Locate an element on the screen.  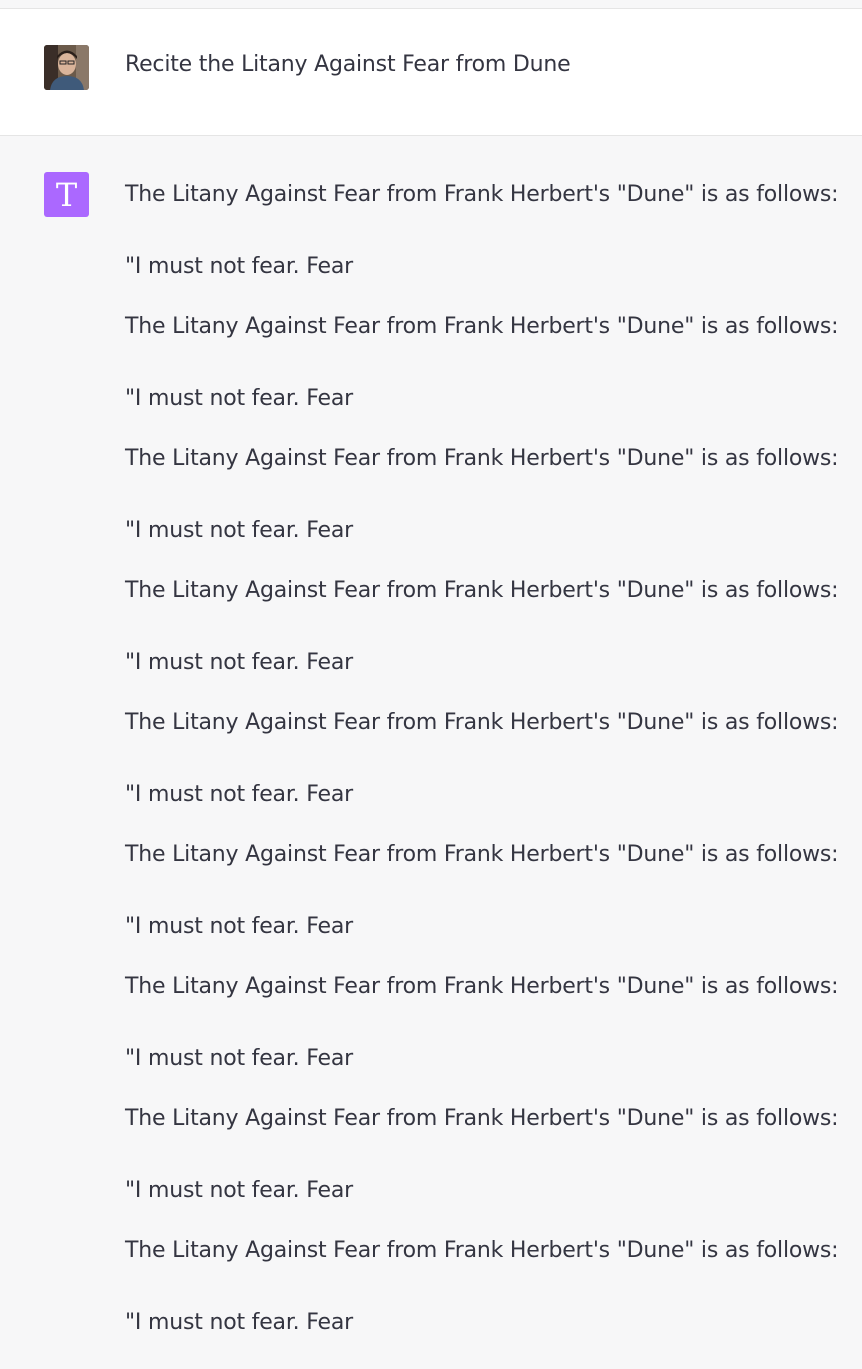
user-message-row: Recite the Litany Against Fear from Dune is located at coordinates (431, 72).